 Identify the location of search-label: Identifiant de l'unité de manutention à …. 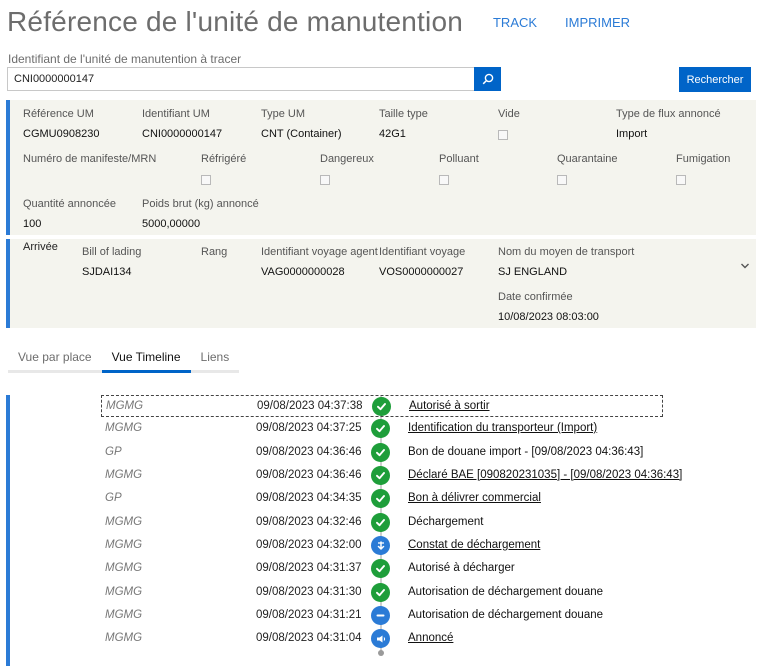
(125, 59).